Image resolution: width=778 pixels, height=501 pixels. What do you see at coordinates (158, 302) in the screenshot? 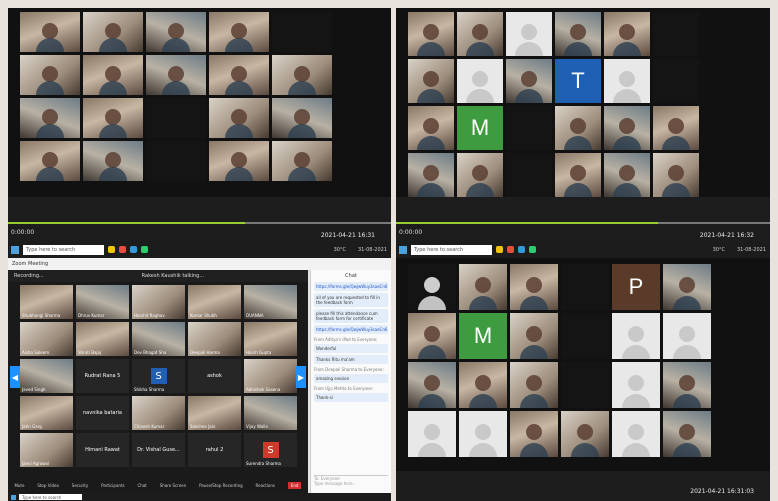
I see `gallery-tile: Harshit Raghav` at bounding box center [158, 302].